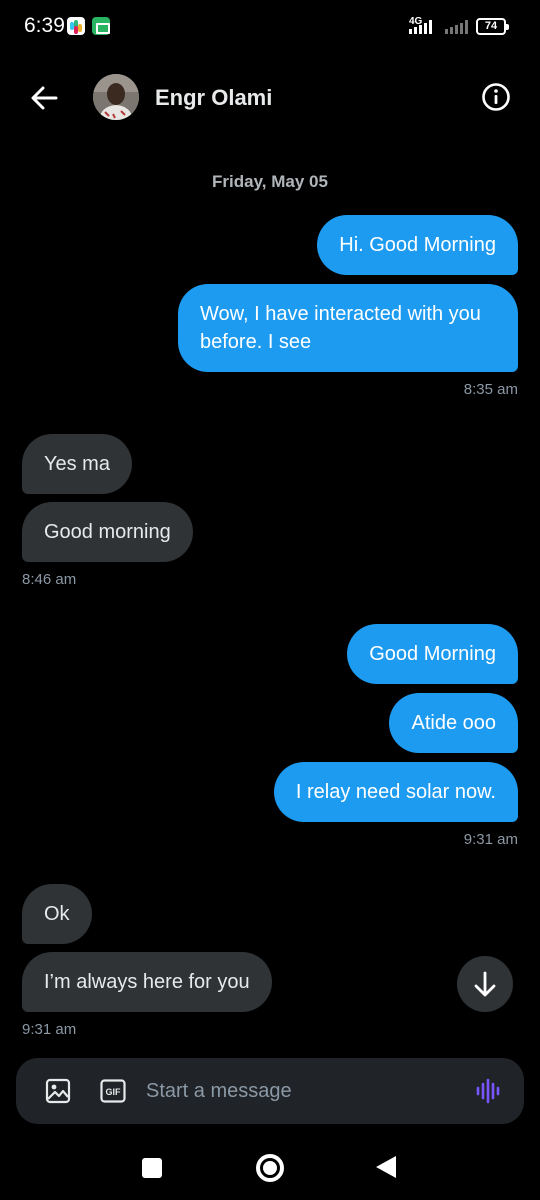  I want to click on arrow-down-icon, so click(485, 984).